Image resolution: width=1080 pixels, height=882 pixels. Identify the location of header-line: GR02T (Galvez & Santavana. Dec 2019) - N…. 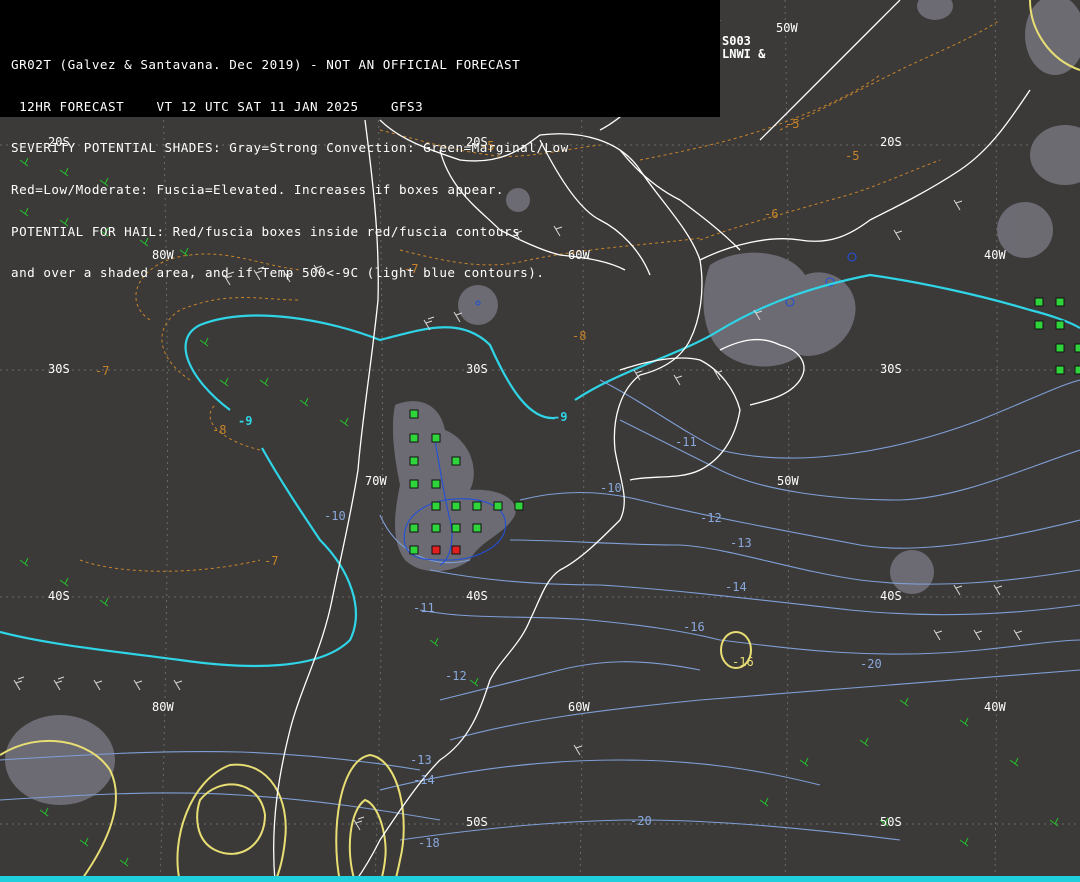
(266, 64).